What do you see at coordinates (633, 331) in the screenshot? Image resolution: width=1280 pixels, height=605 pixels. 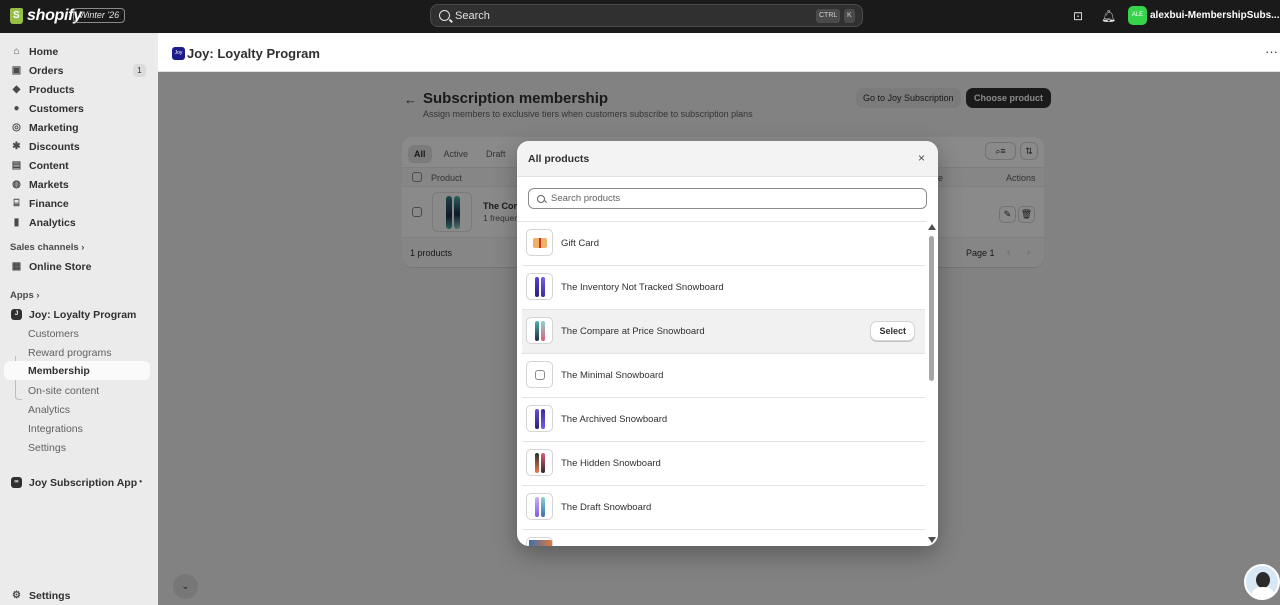 I see `product-name: The Compare at Price Snowboard` at bounding box center [633, 331].